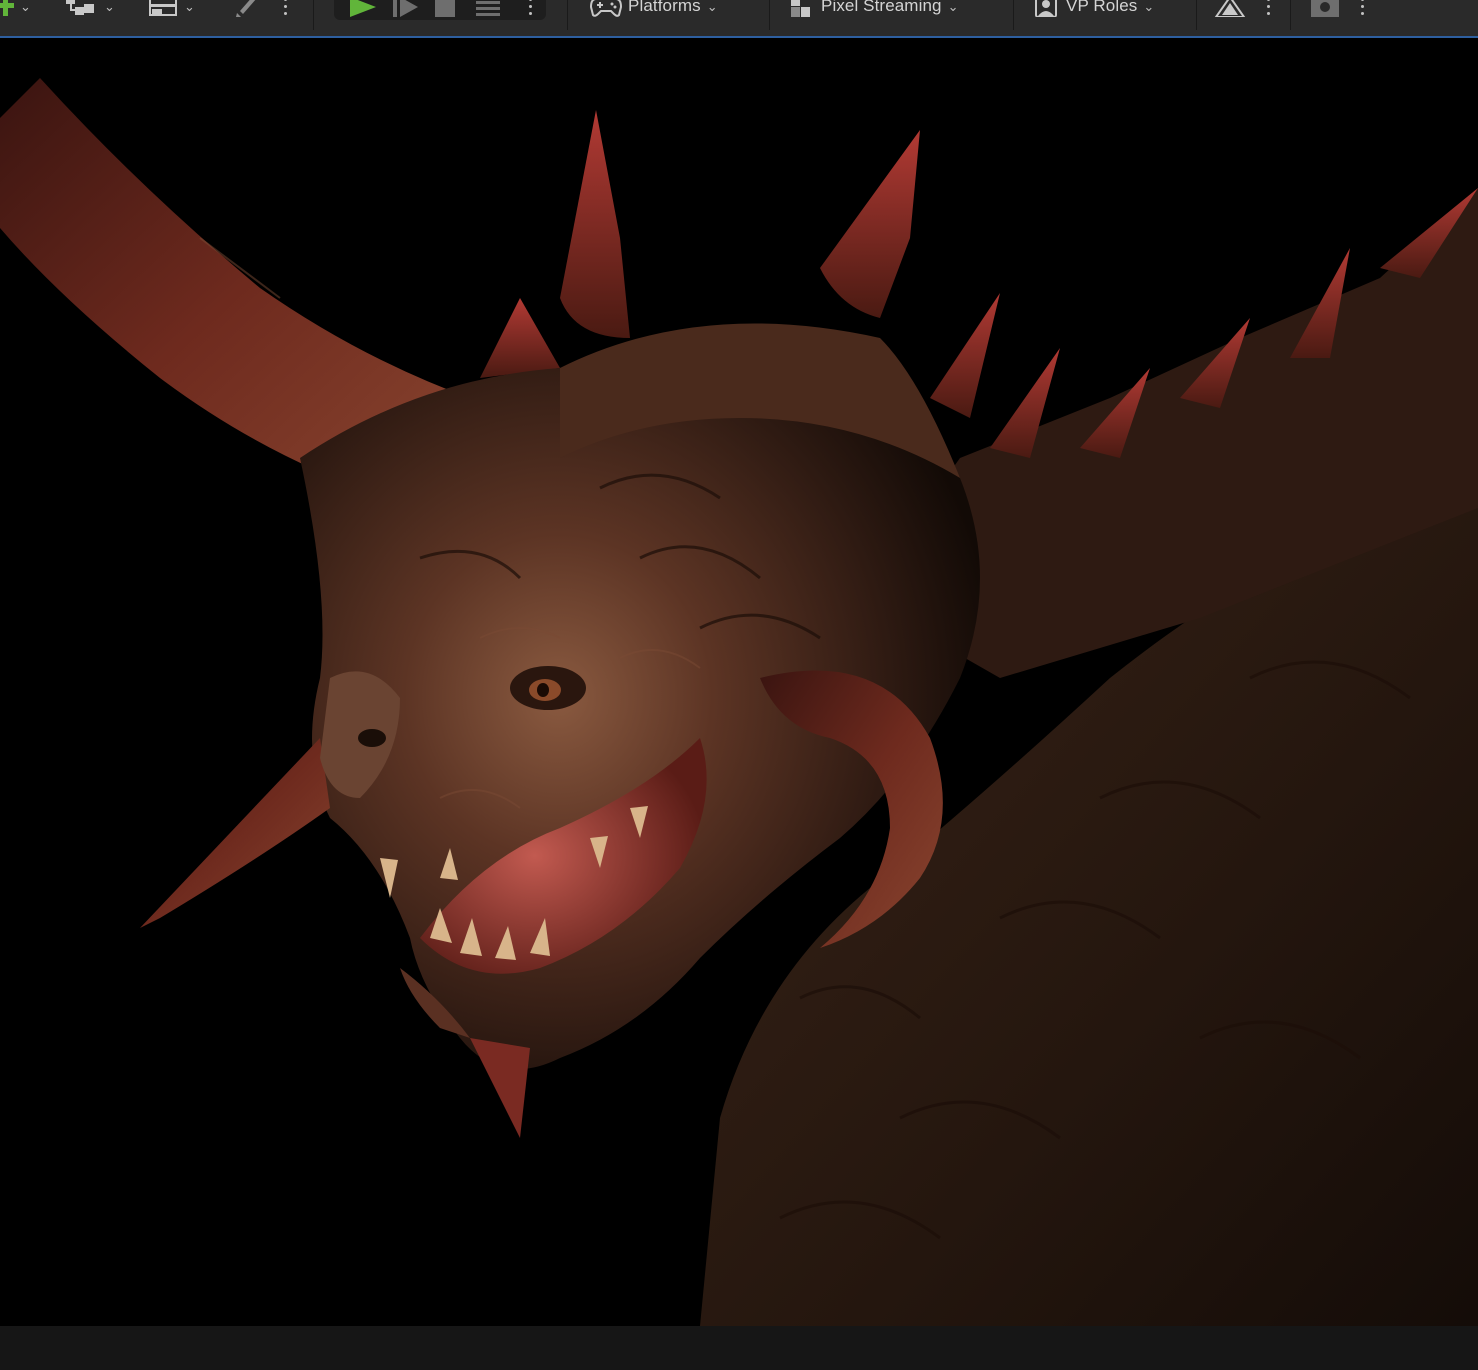 The height and width of the screenshot is (1370, 1478). I want to click on play-icon, so click(363, 8).